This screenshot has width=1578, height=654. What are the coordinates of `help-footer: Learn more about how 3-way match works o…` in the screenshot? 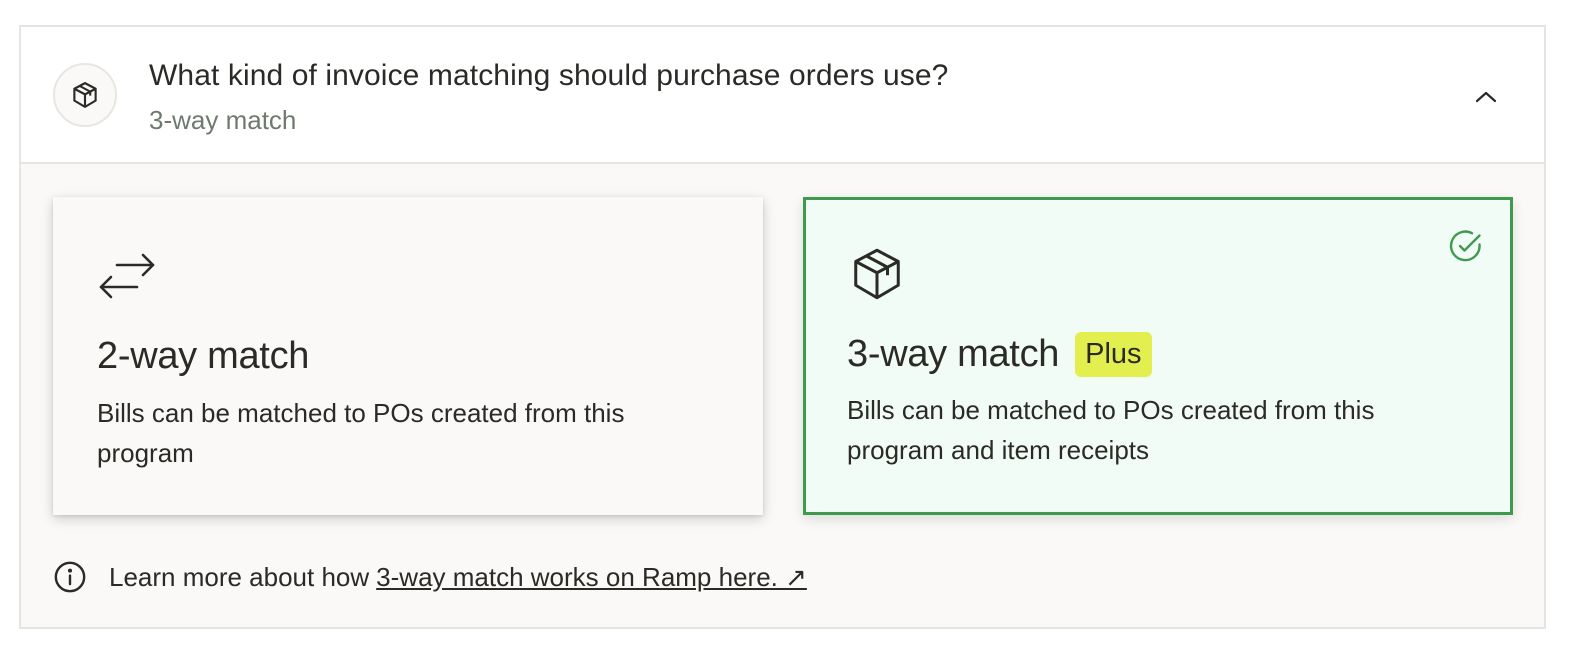 It's located at (430, 577).